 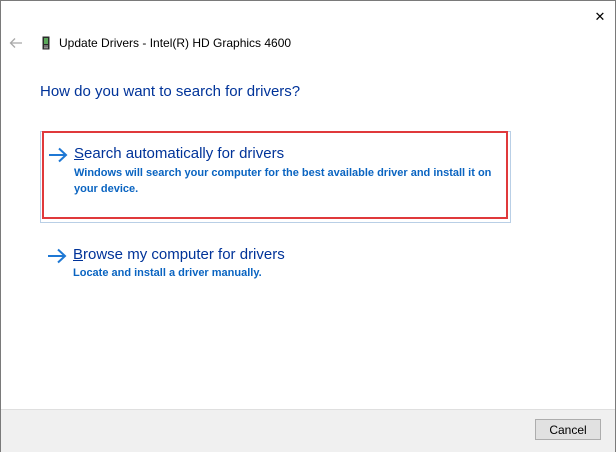 I want to click on page-heading: How do you want to search for drivers?, so click(x=170, y=91).